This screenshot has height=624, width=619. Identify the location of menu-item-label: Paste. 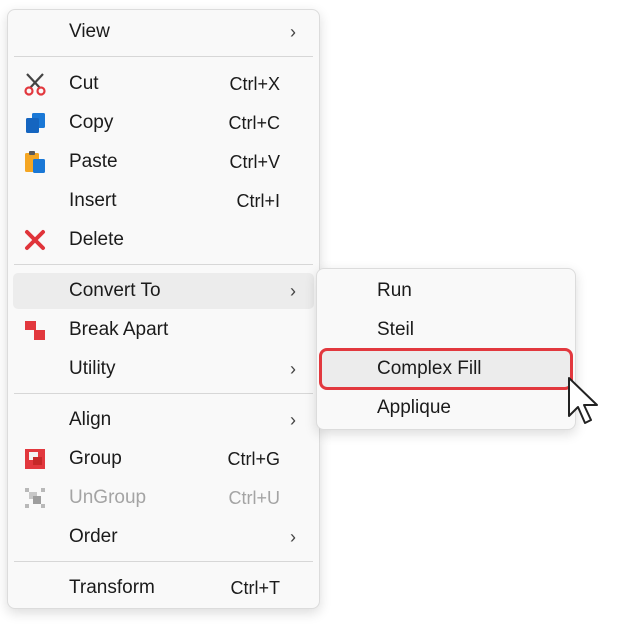
(93, 161).